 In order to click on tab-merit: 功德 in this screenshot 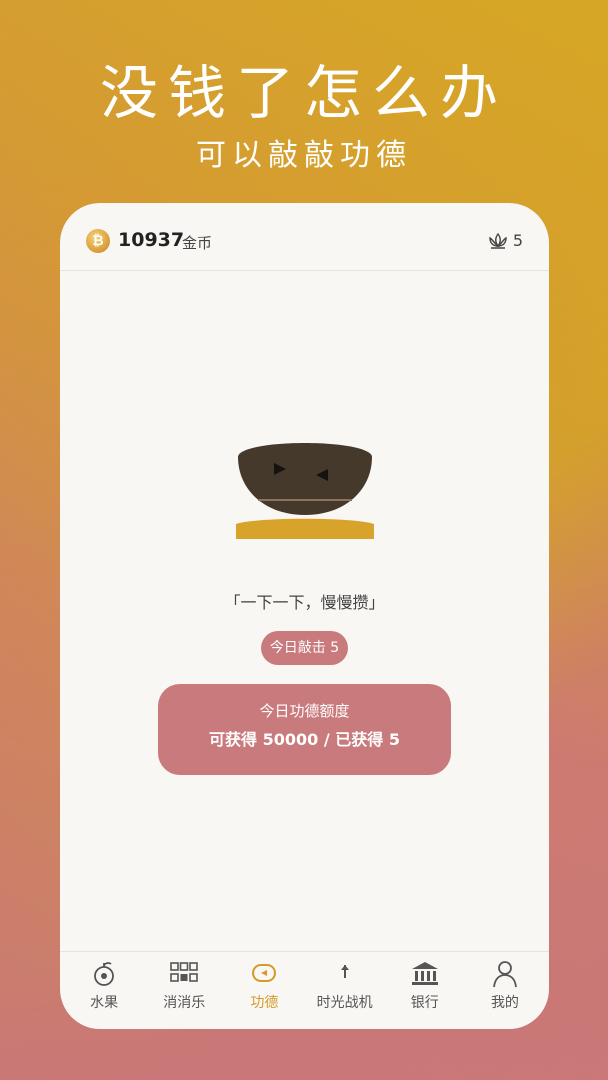, I will do `click(264, 990)`.